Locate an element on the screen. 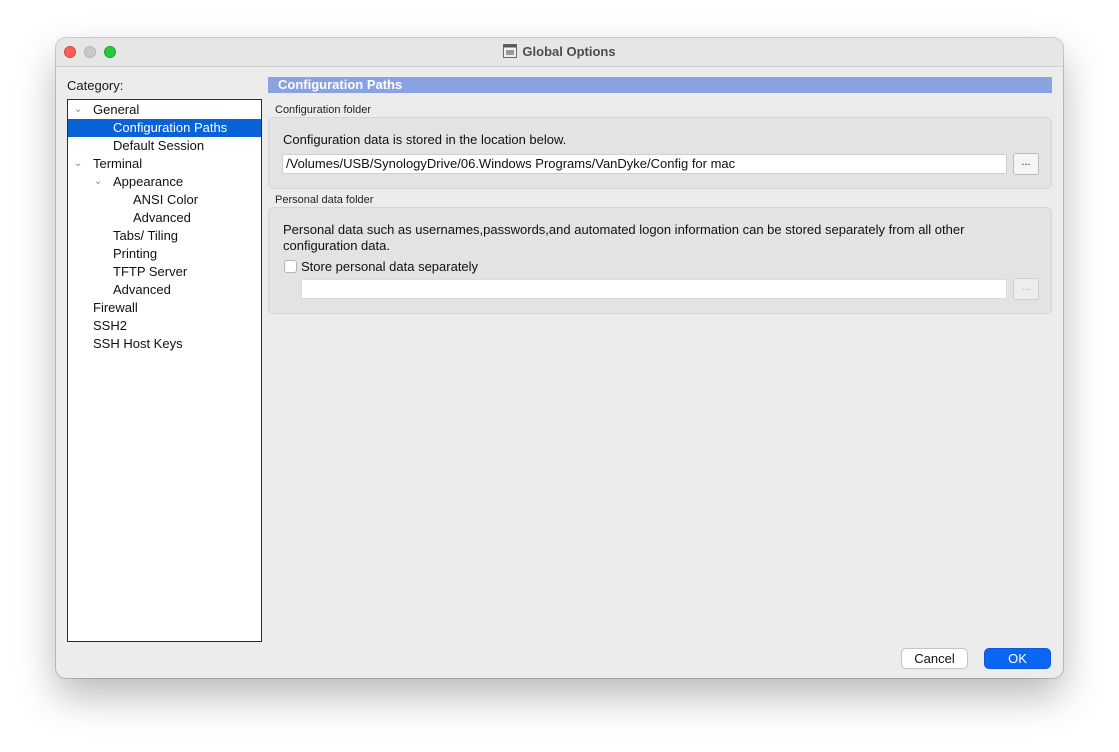 The image size is (1119, 752). tree-item-label: TFTP Server is located at coordinates (150, 271).